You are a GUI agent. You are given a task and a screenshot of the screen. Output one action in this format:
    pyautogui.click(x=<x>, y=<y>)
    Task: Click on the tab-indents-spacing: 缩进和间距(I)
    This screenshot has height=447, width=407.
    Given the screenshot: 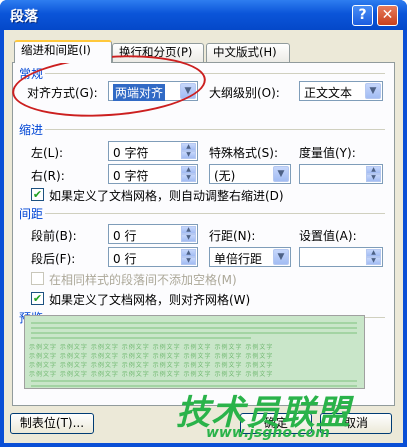 What is the action you would take?
    pyautogui.click(x=63, y=51)
    